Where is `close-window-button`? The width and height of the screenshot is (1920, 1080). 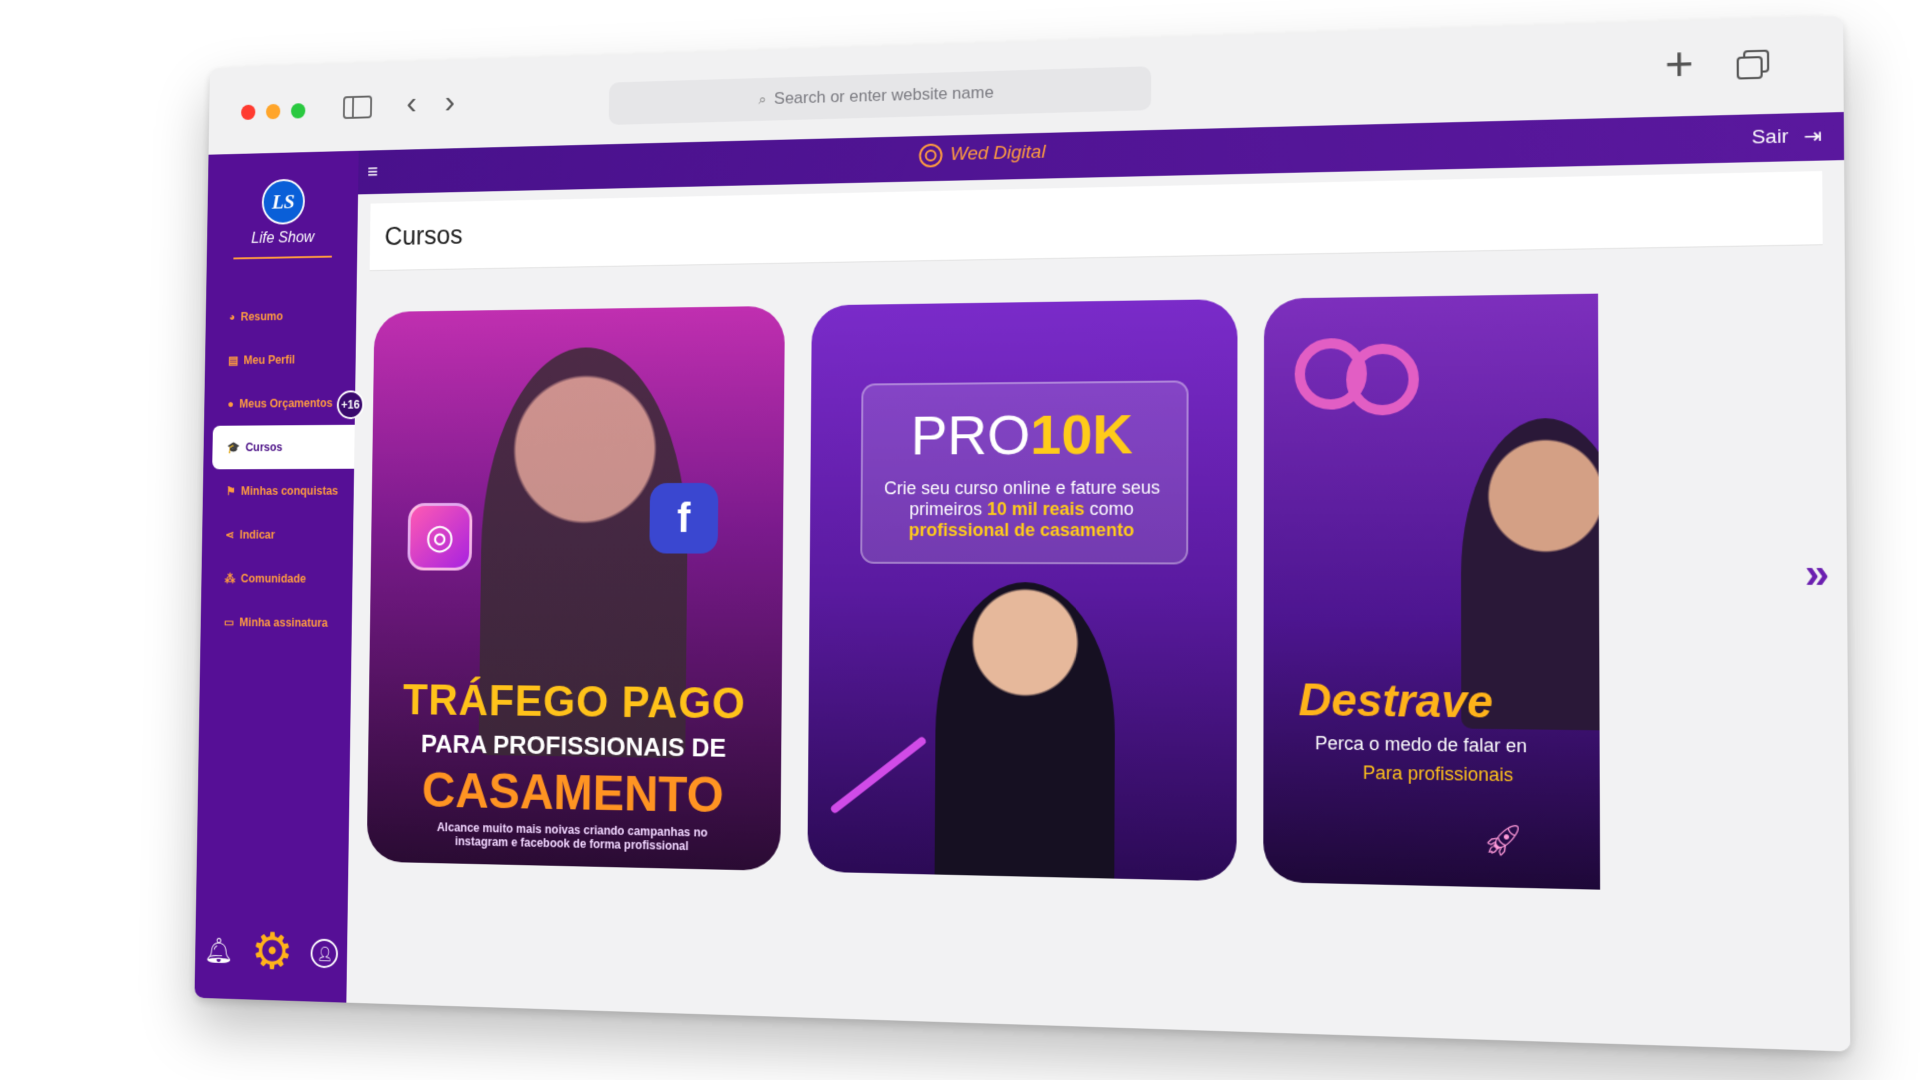
close-window-button is located at coordinates (248, 112).